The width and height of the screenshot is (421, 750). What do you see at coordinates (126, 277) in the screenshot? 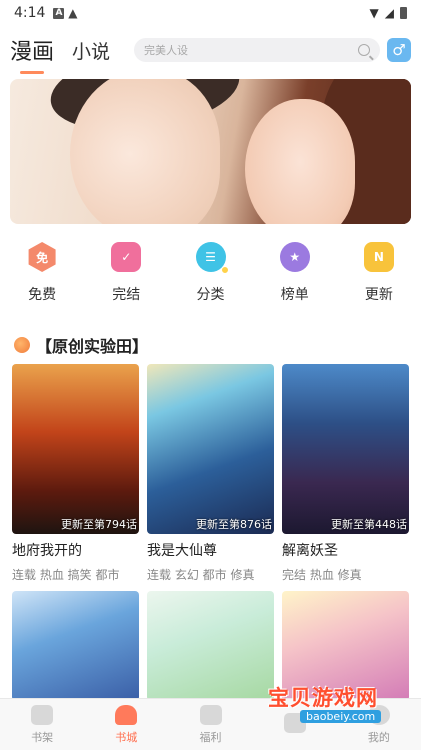
I see `category-finished: ✓ 完结` at bounding box center [126, 277].